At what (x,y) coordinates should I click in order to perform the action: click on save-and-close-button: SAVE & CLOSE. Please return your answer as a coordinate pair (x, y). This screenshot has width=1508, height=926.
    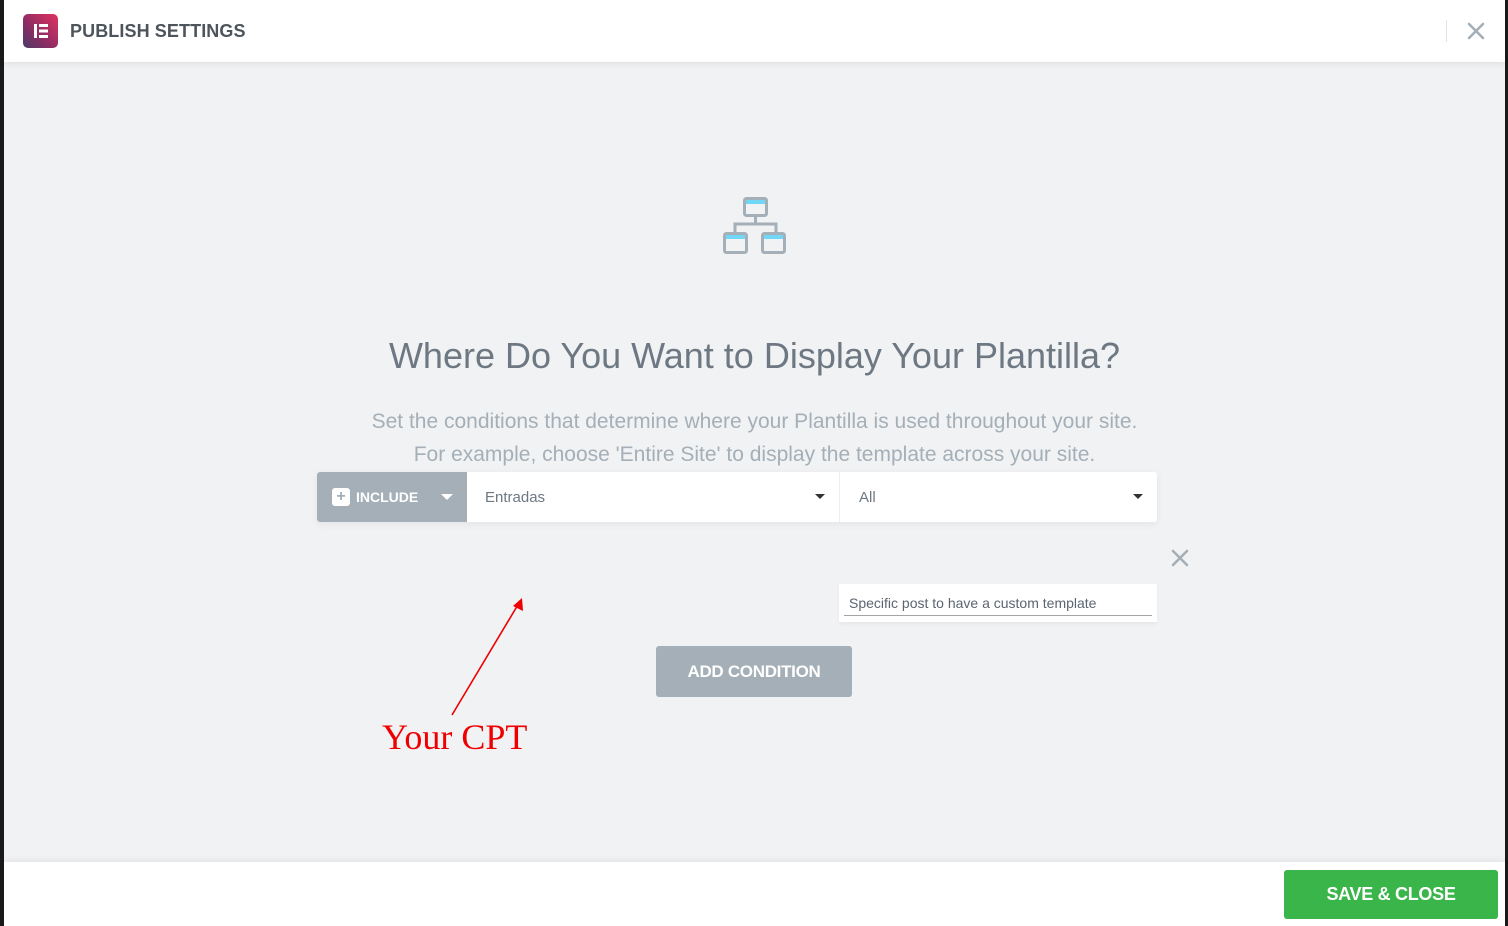
    Looking at the image, I should click on (1391, 894).